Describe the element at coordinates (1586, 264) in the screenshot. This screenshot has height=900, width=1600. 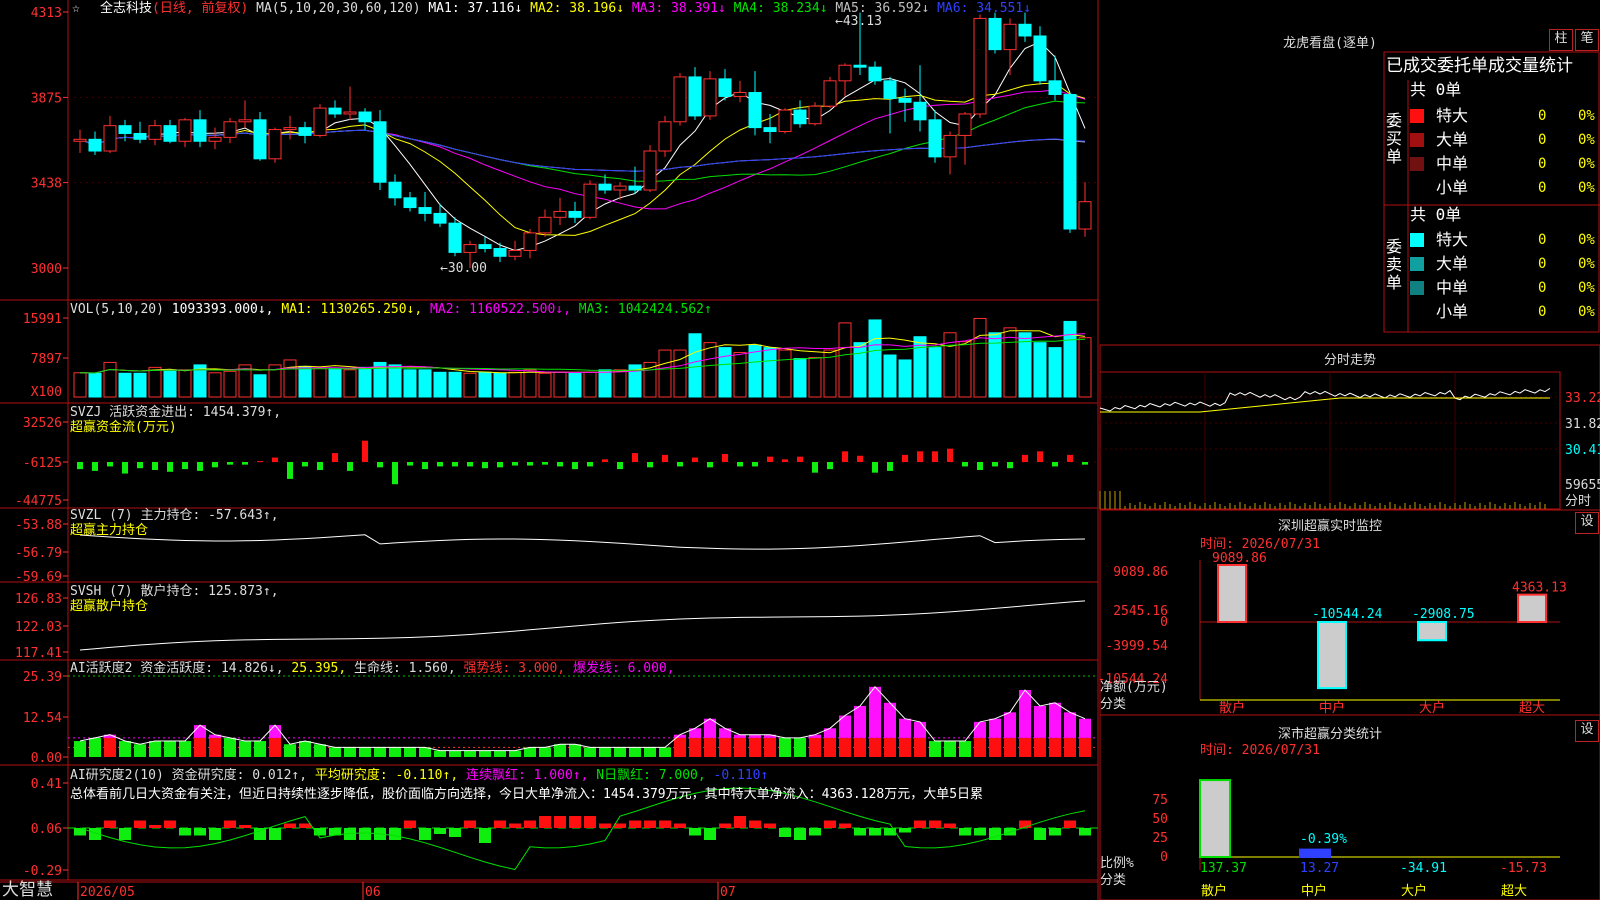
I see `sell-row-pct-1: 0%` at that location.